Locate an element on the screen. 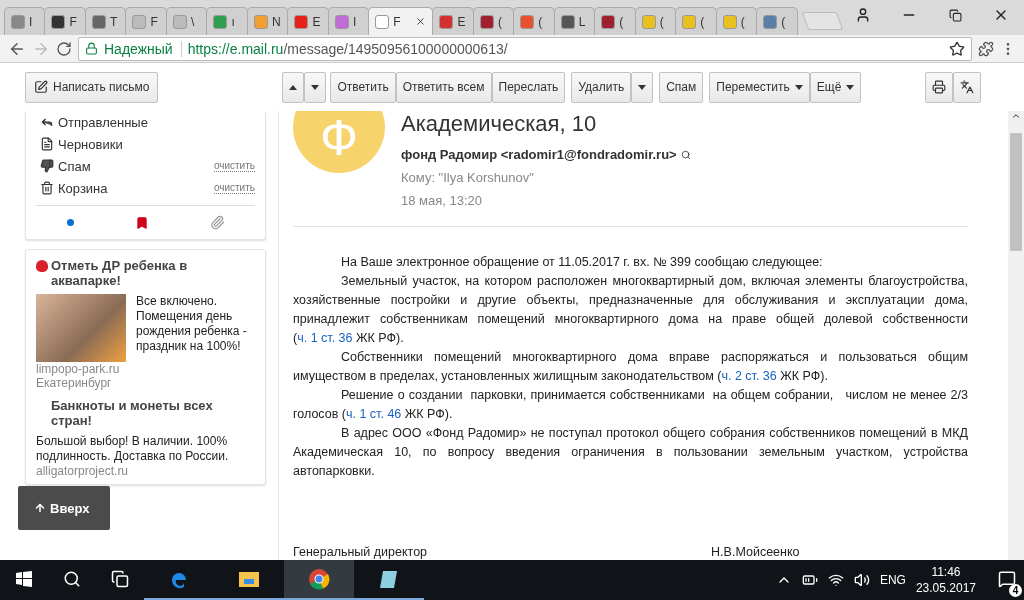 The height and width of the screenshot is (600, 1024). next-button is located at coordinates (315, 87).